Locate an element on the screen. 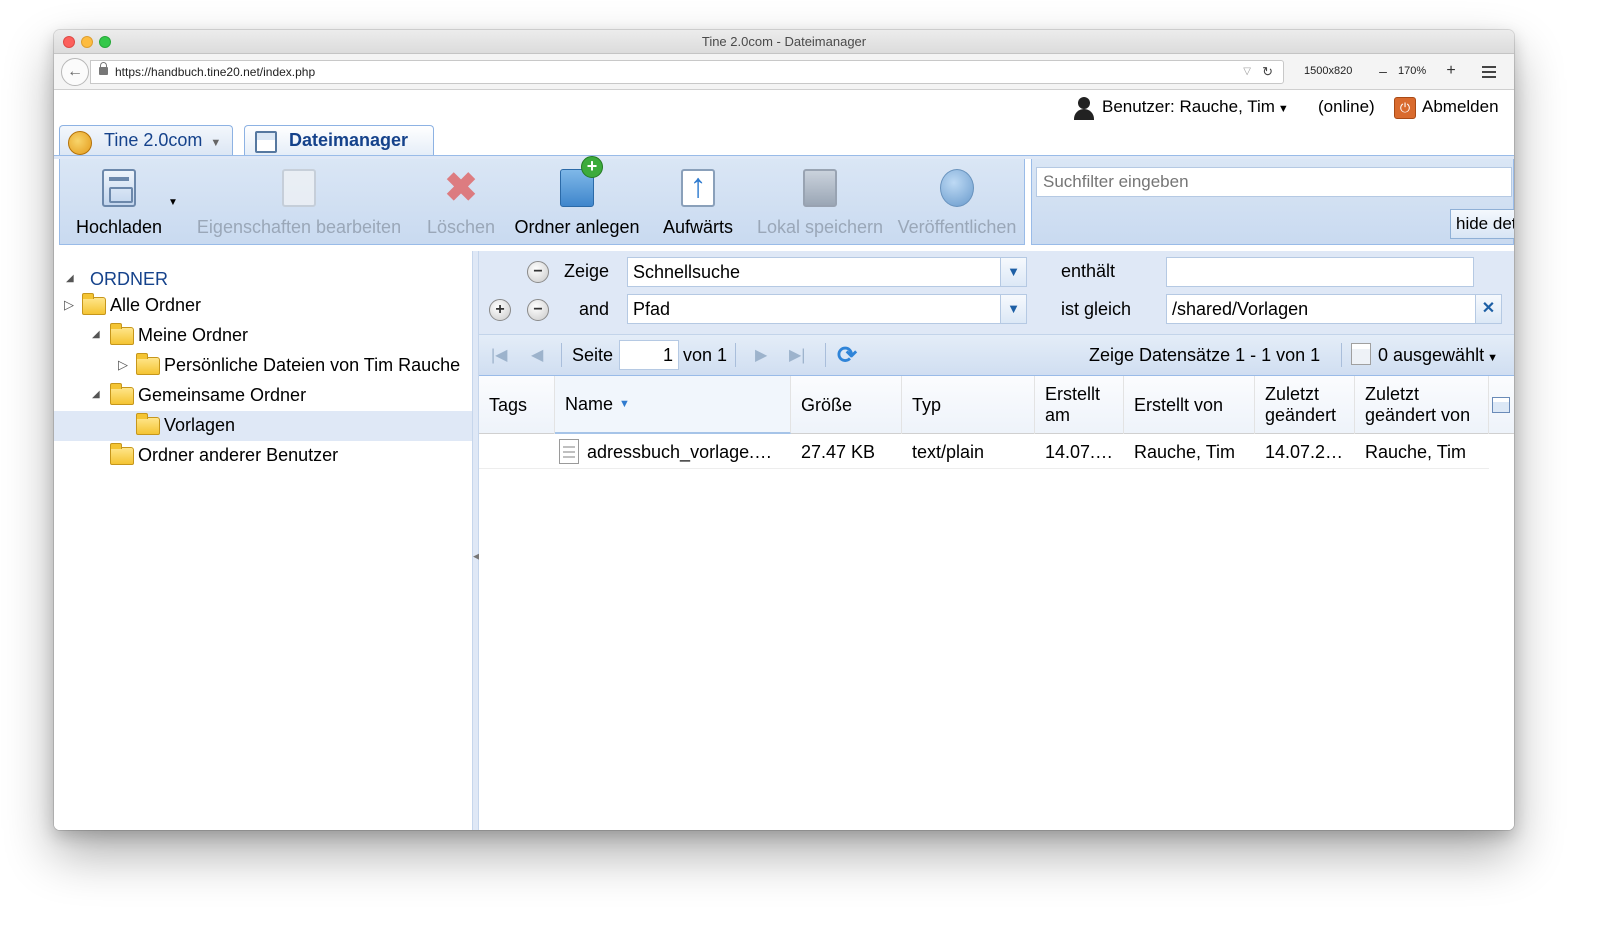 The width and height of the screenshot is (1612, 932). window-title: Tine 2.0com - Dateimanager is located at coordinates (784, 41).